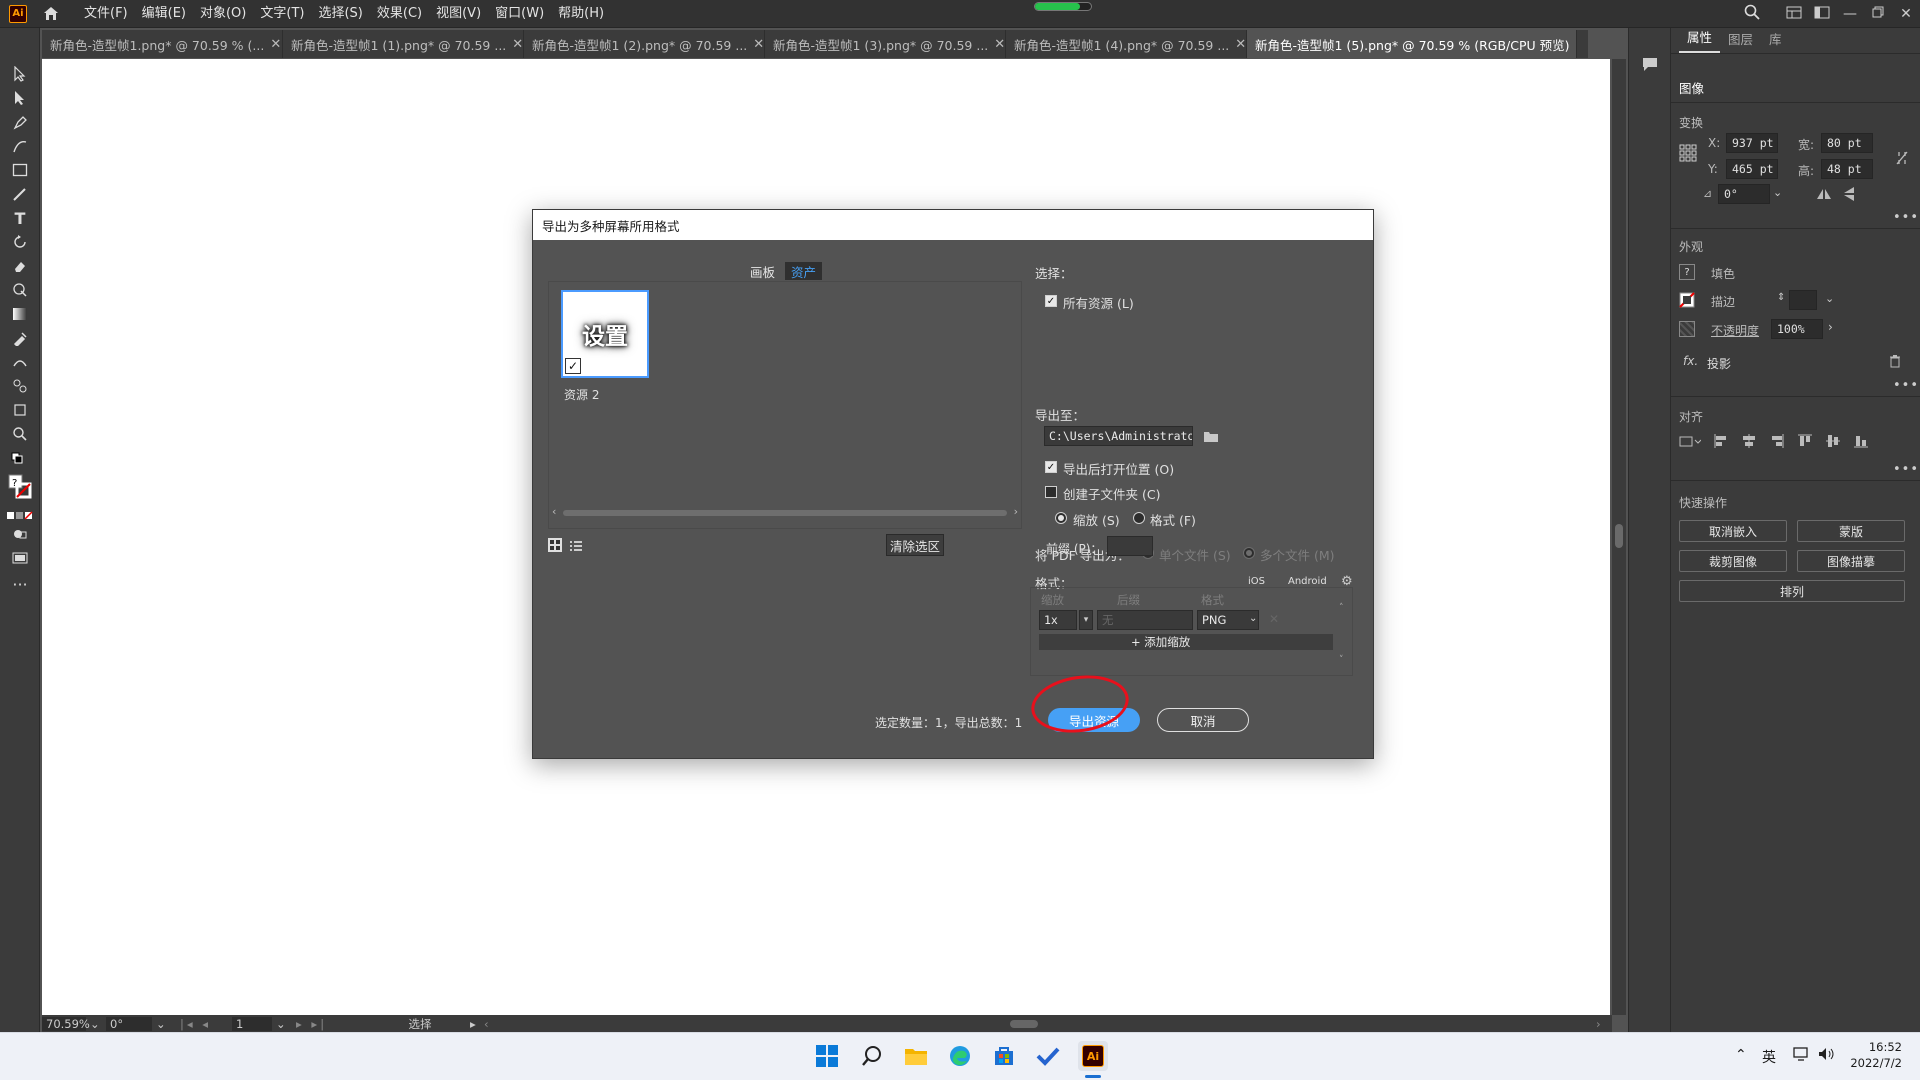 The height and width of the screenshot is (1080, 1920). Describe the element at coordinates (1145, 620) in the screenshot. I see `suffix-field: 无` at that location.